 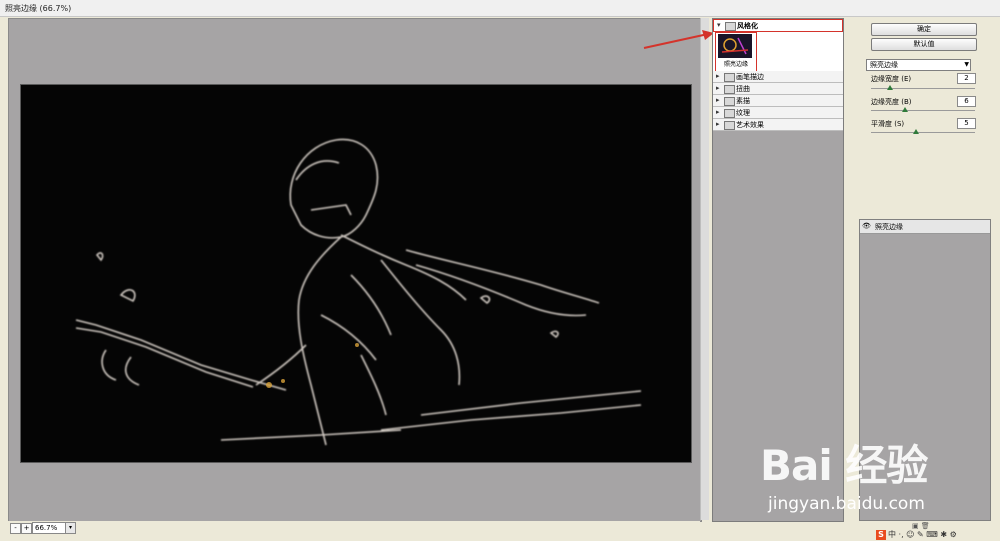 I want to click on category-row: ▸ 纹理, so click(x=778, y=113).